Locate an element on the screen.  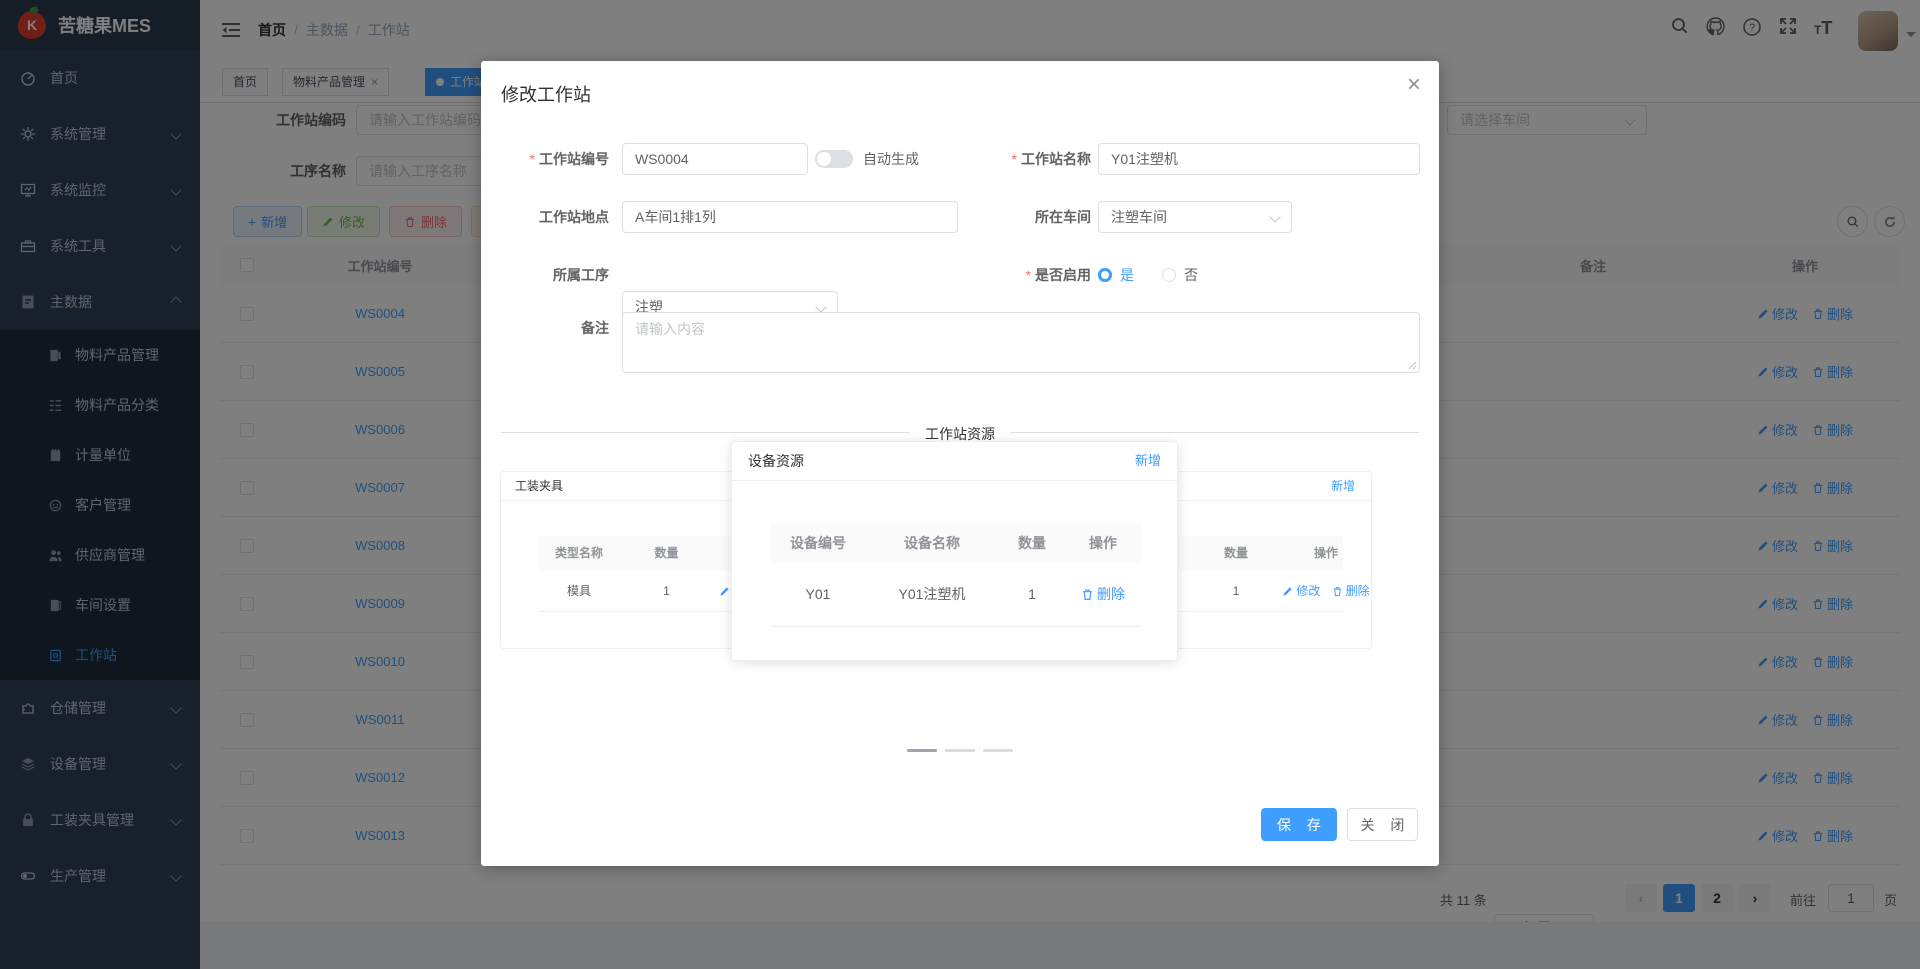
code-input is located at coordinates (715, 159).